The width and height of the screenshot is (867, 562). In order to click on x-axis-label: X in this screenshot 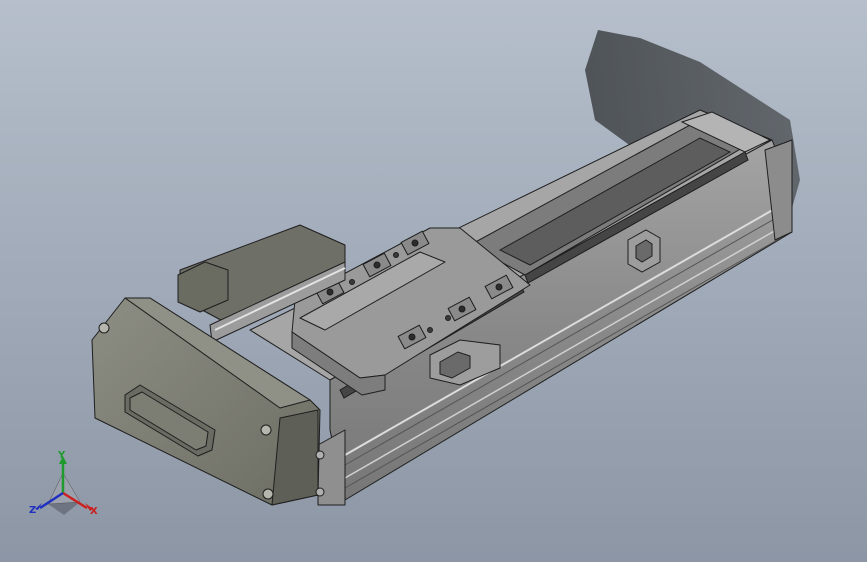, I will do `click(94, 511)`.